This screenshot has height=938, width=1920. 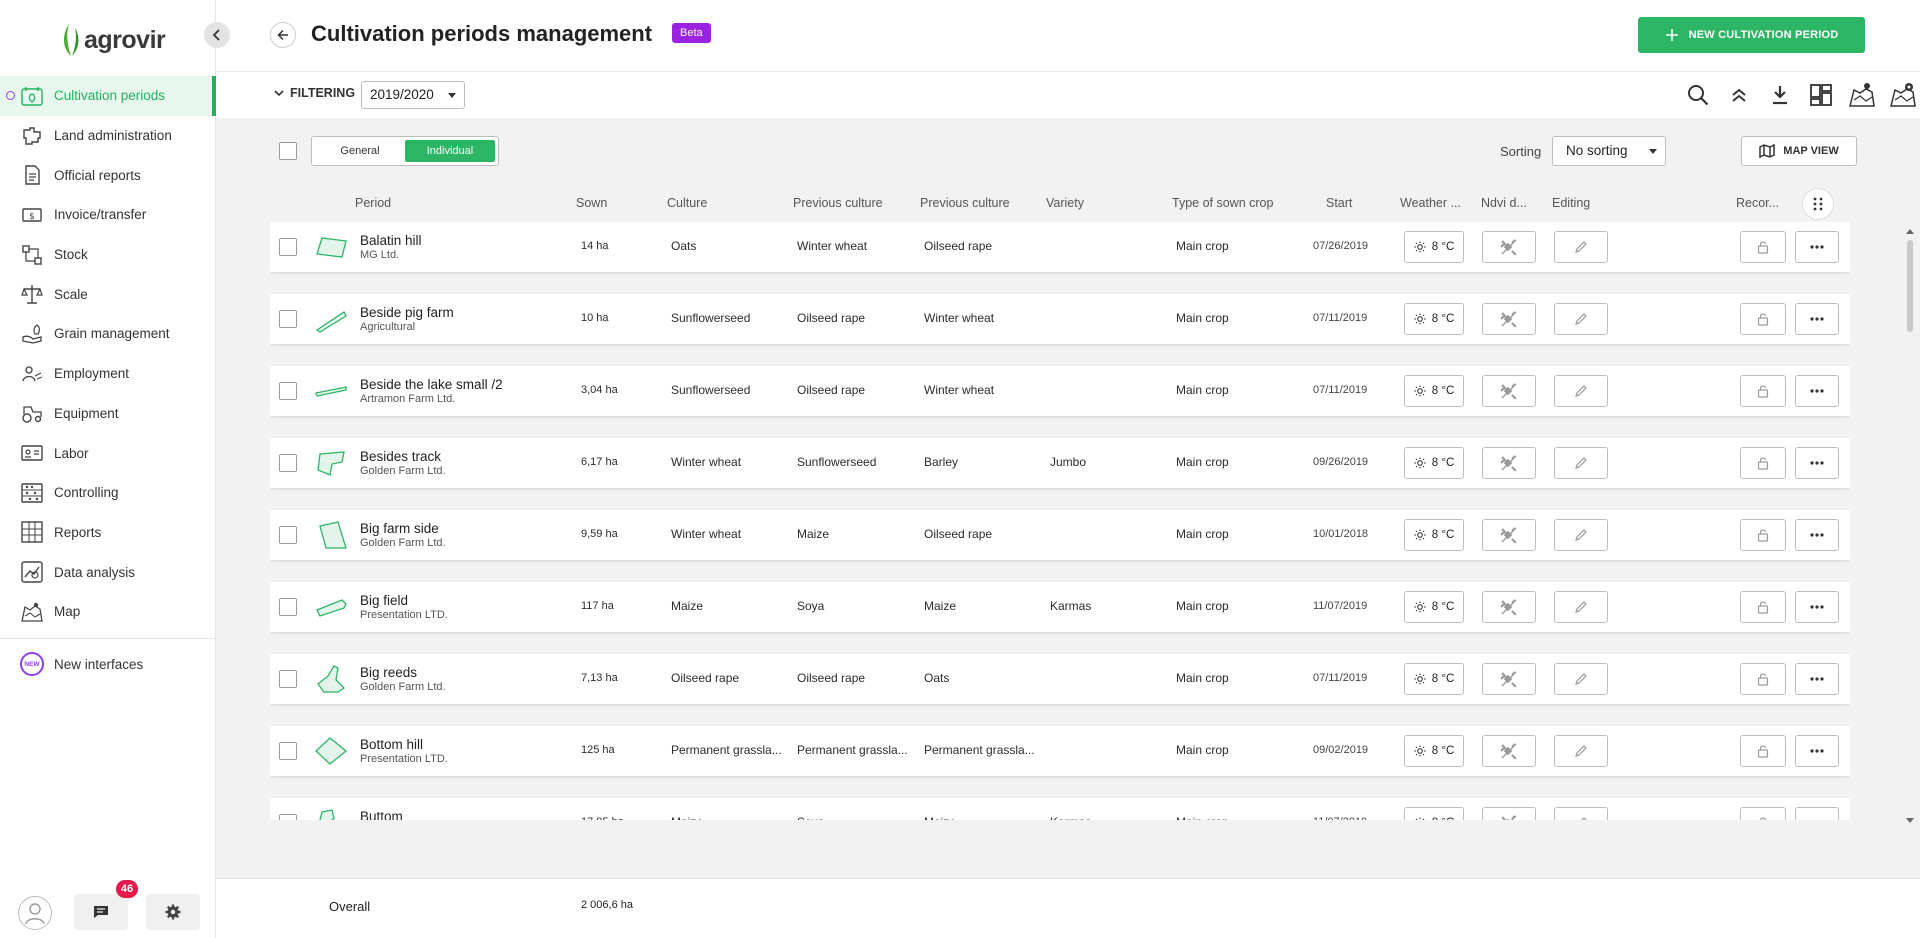 I want to click on season-select: 2019/2020, so click(x=413, y=95).